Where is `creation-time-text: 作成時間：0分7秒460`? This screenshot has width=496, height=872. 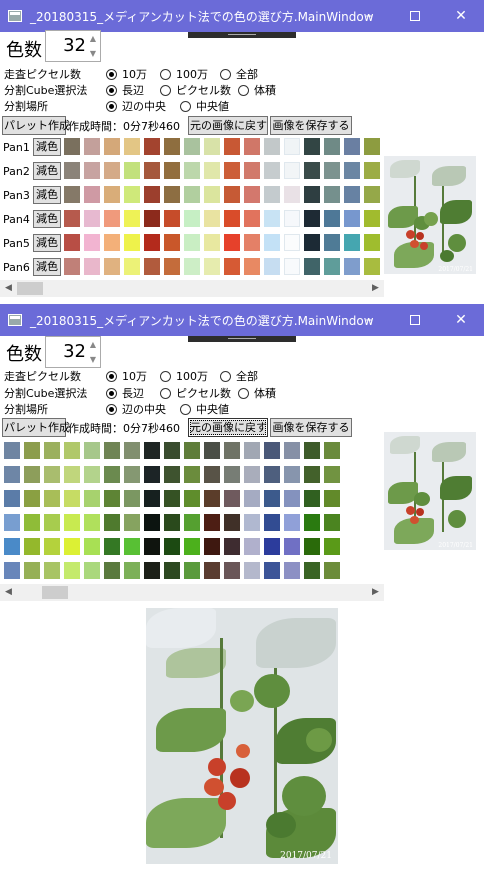 creation-time-text: 作成時間：0分7秒460 is located at coordinates (124, 126).